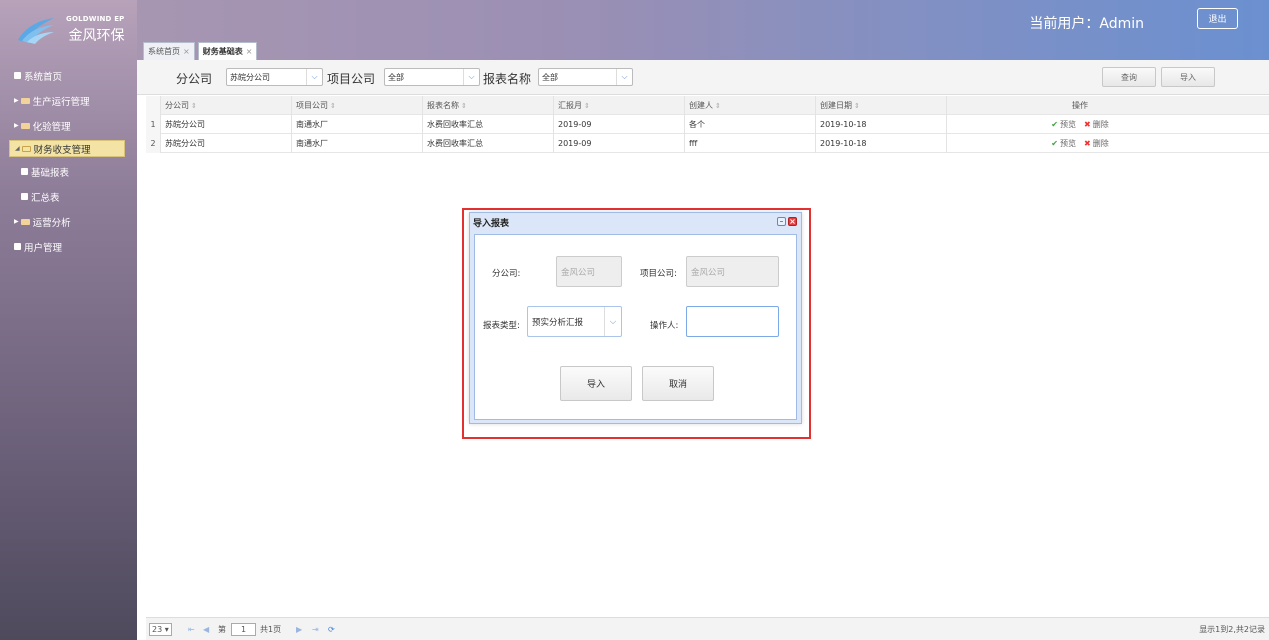 The image size is (1269, 640). What do you see at coordinates (558, 322) in the screenshot?
I see `report-type-value: 预实分析汇报` at bounding box center [558, 322].